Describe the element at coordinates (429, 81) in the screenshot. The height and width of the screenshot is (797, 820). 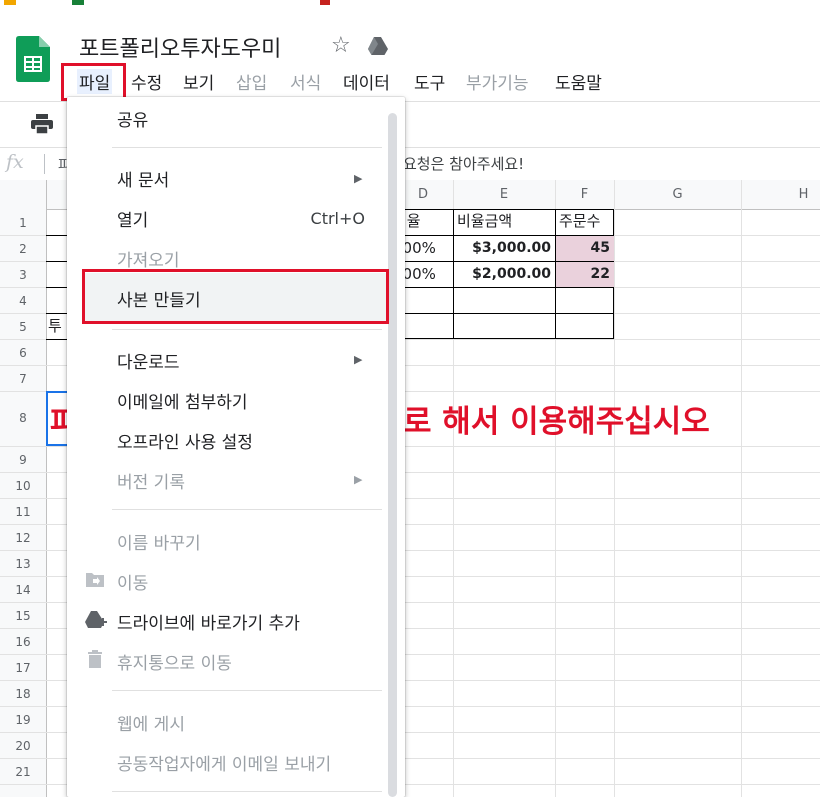
I see `menu-tools: 도구` at that location.